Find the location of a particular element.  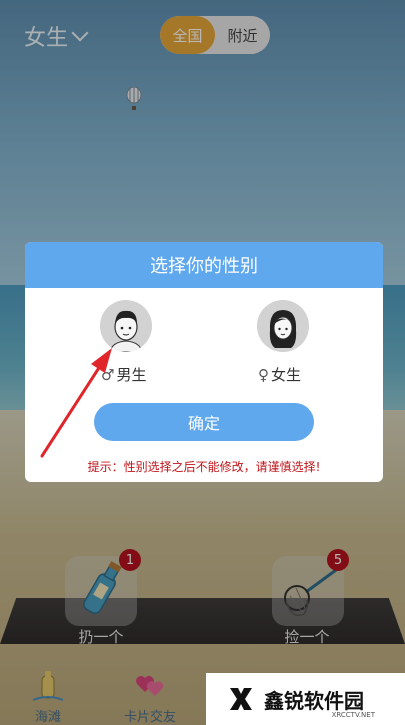

female-option: ♀ 女生 is located at coordinates (279, 374).